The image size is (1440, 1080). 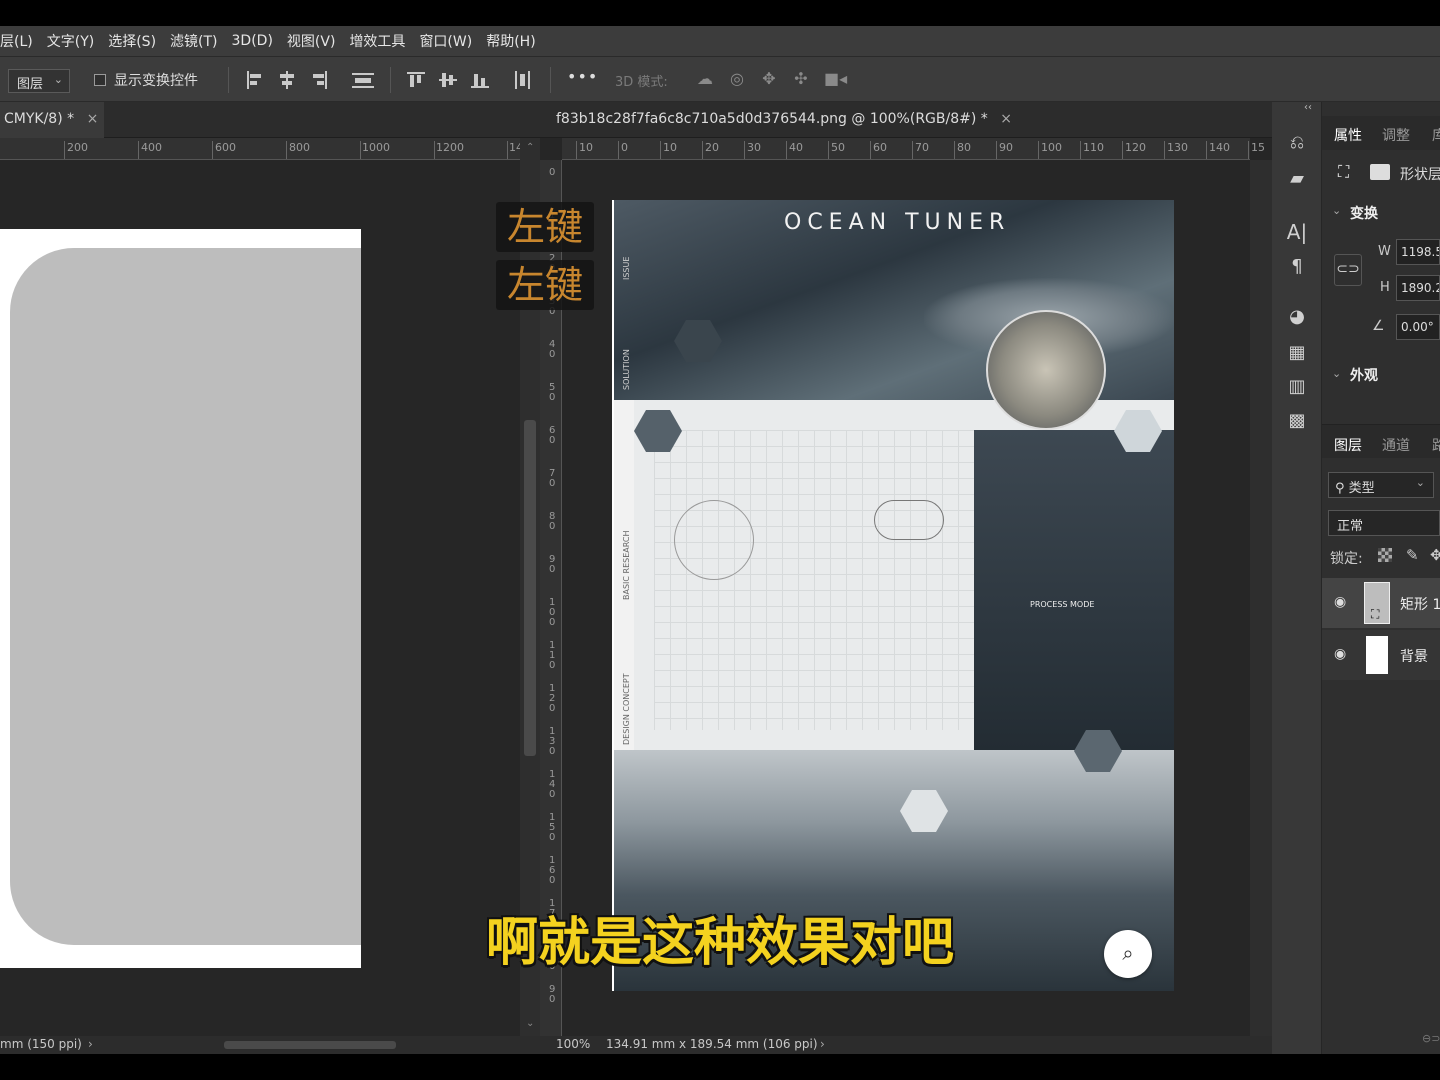 I want to click on 3d-roll-icon: ◎, so click(x=737, y=80).